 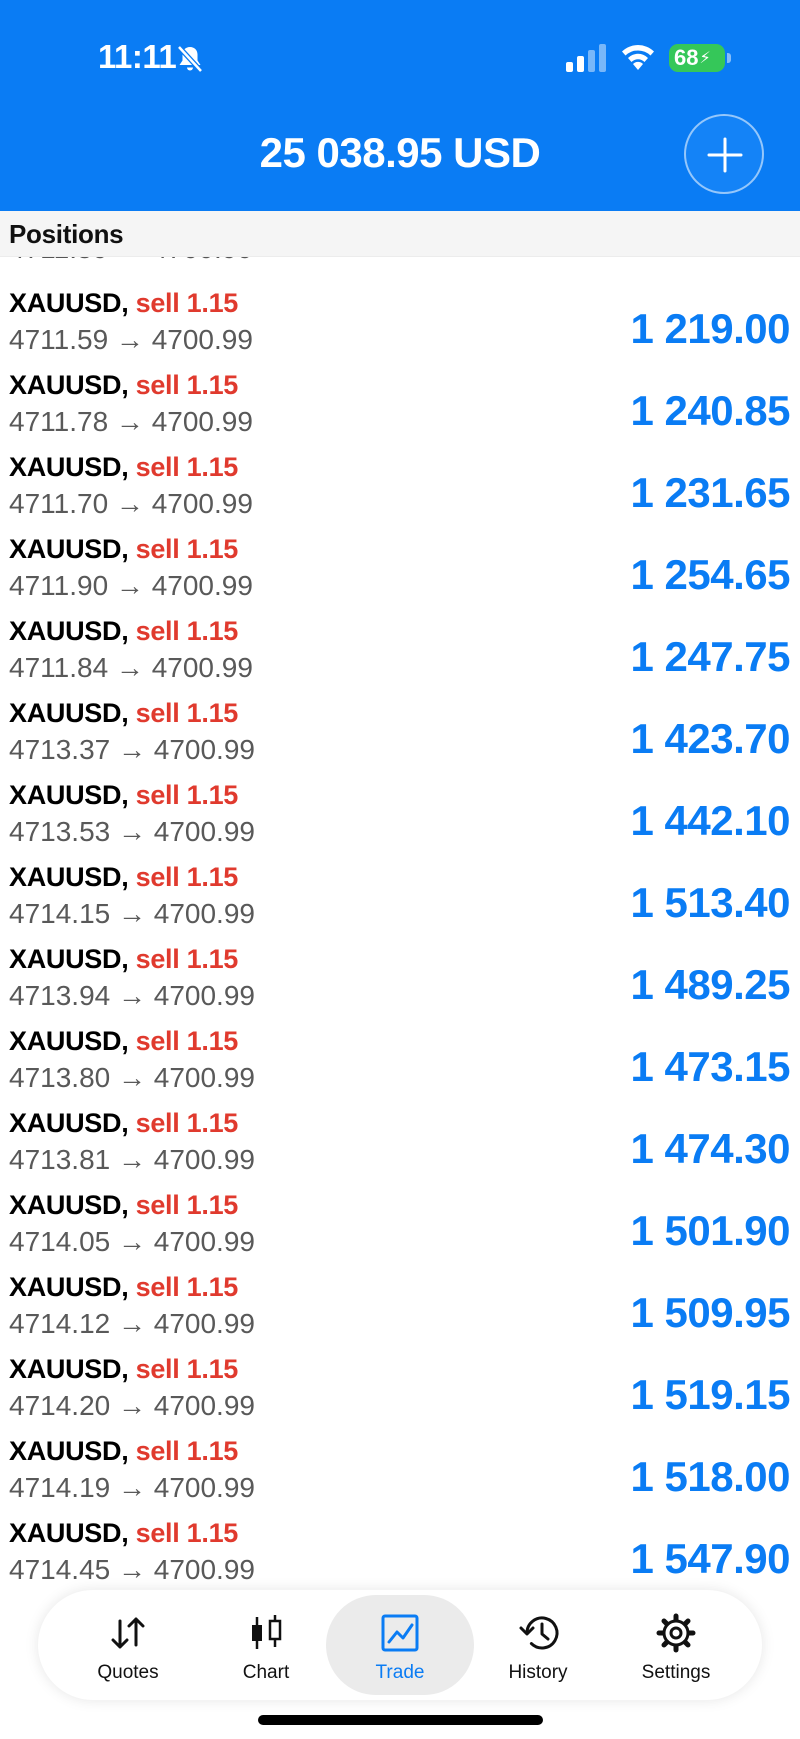 I want to click on position-prices: 4711.78 → 4700.99, so click(x=131, y=421).